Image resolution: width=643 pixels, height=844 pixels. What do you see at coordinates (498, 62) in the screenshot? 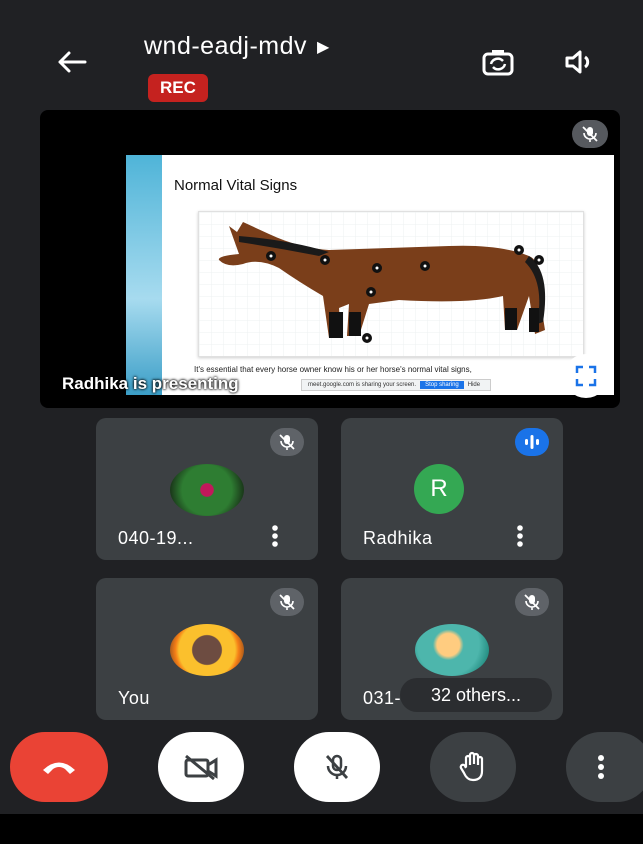
I see `switch-camera-icon` at bounding box center [498, 62].